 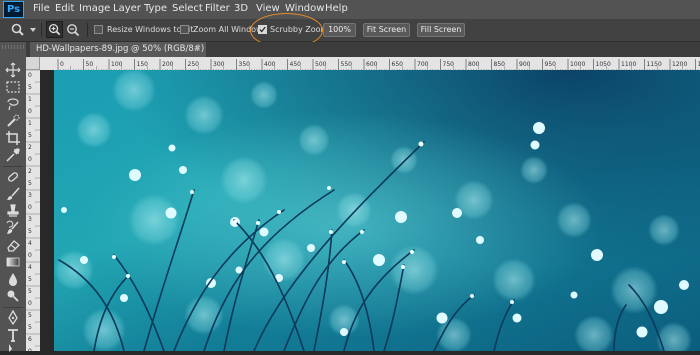 I want to click on zoom-tool-icon, so click(x=18, y=30).